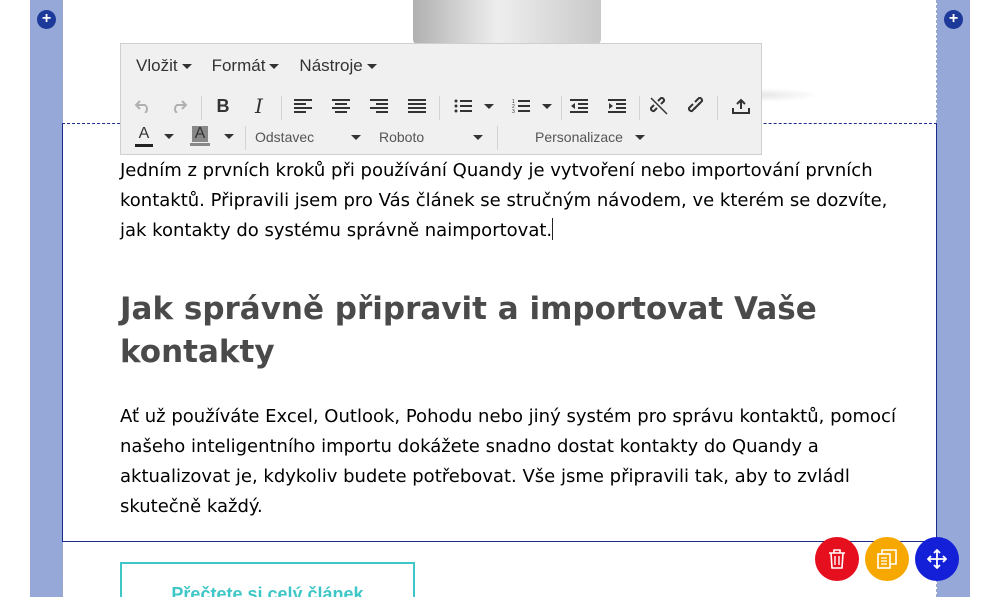 The height and width of the screenshot is (597, 999). I want to click on toolbar-row-2: A A Odstavec Roboto Personalizace, so click(441, 137).